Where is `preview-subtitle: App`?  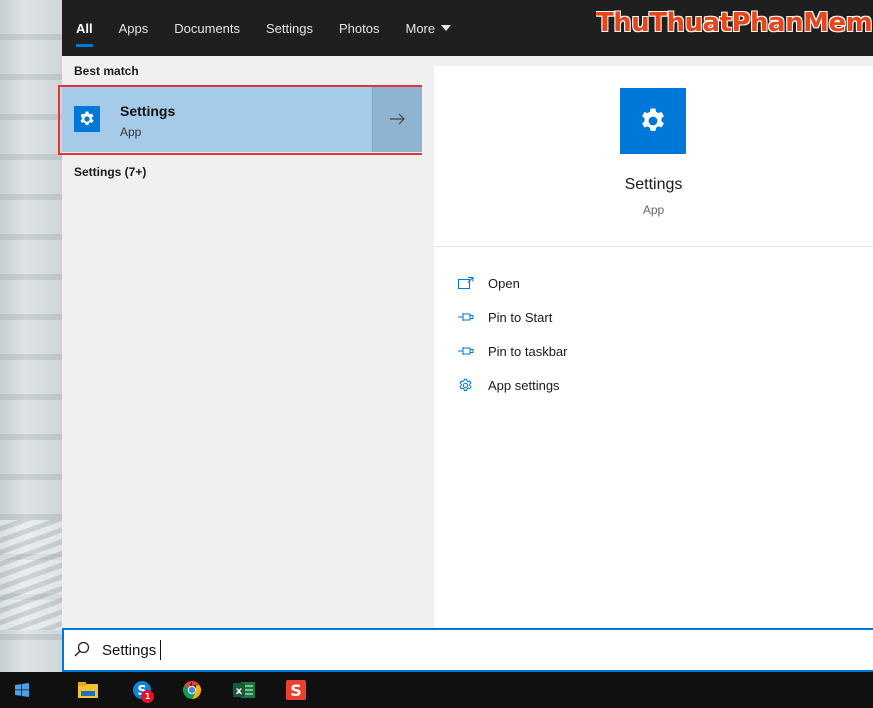
preview-subtitle: App is located at coordinates (653, 210).